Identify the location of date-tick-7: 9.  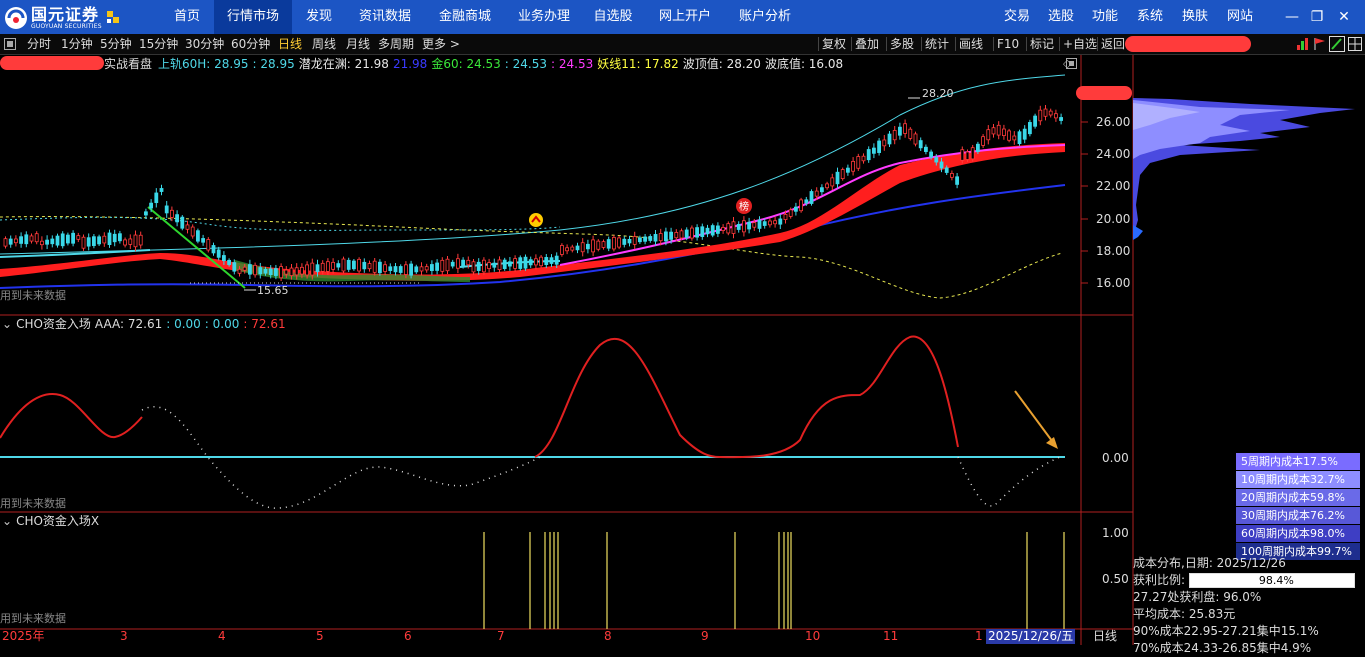
(705, 636).